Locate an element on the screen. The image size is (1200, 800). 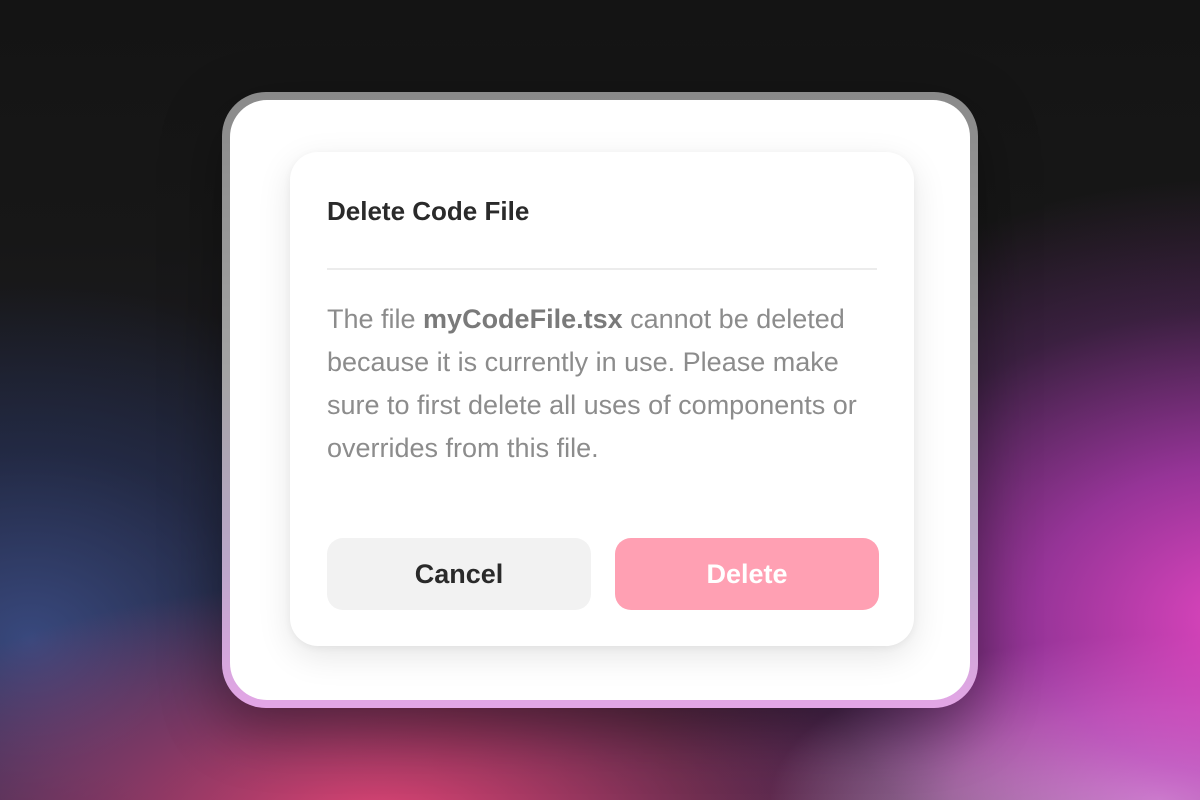
dialog-title: Delete Code File is located at coordinates (428, 211).